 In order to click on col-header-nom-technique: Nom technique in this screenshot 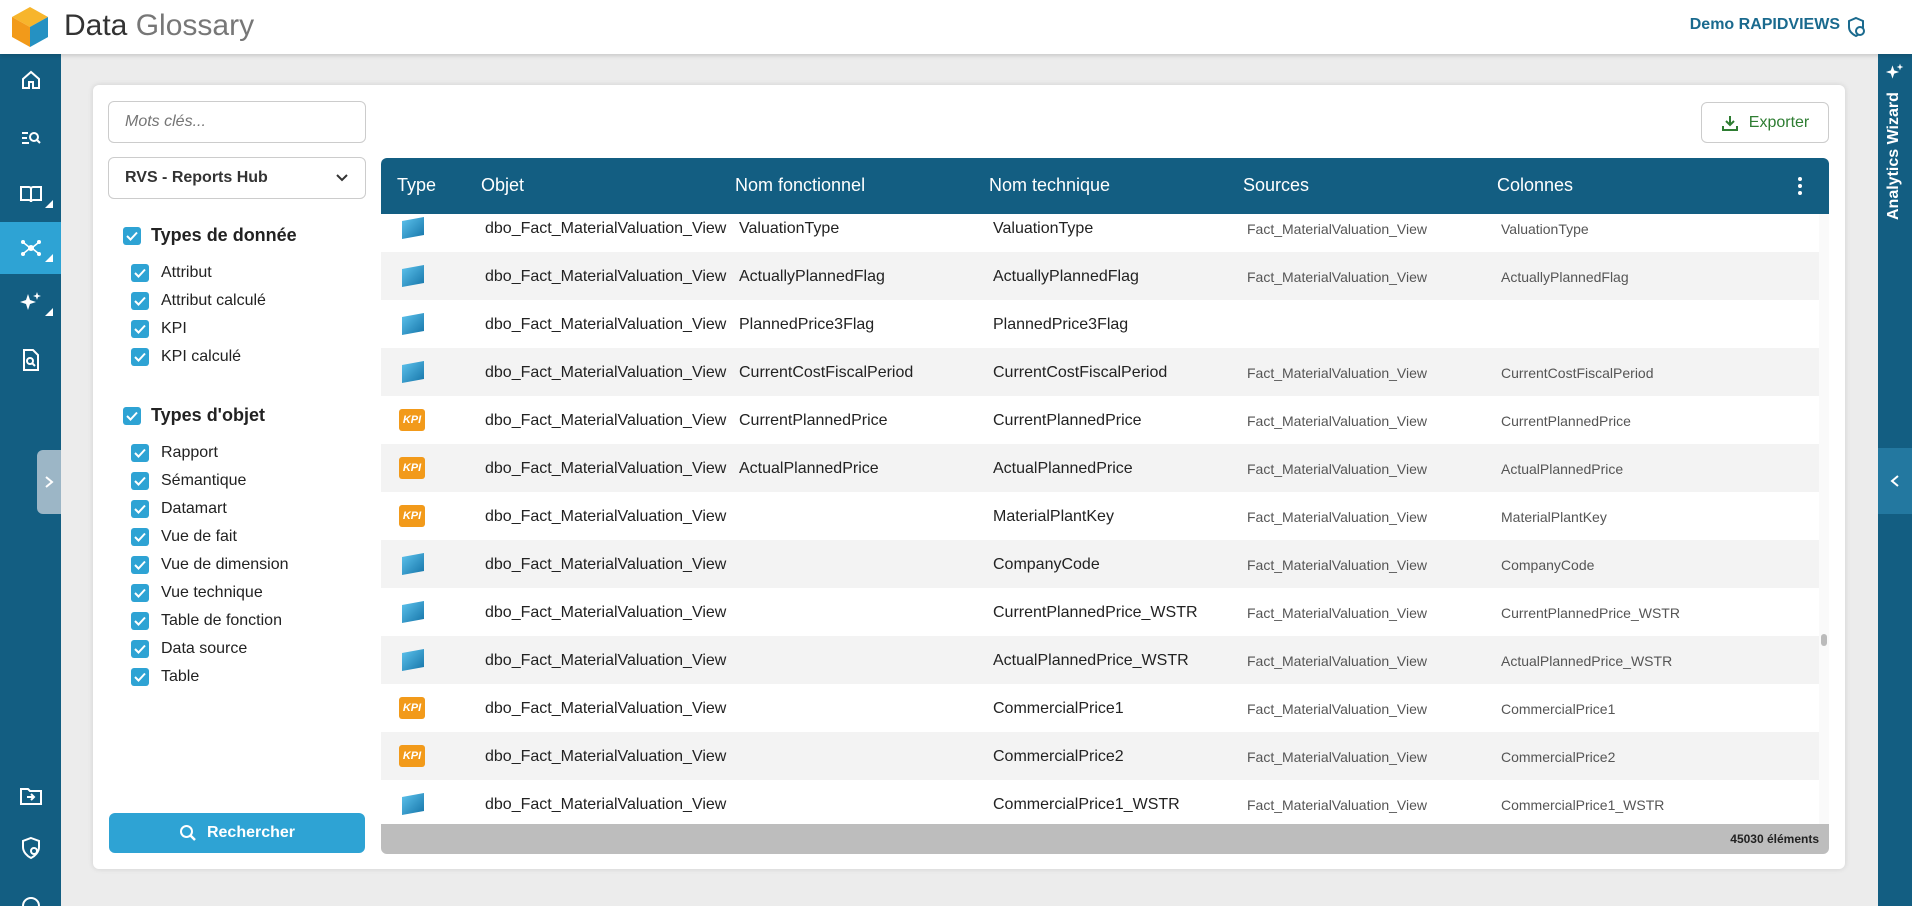, I will do `click(1049, 185)`.